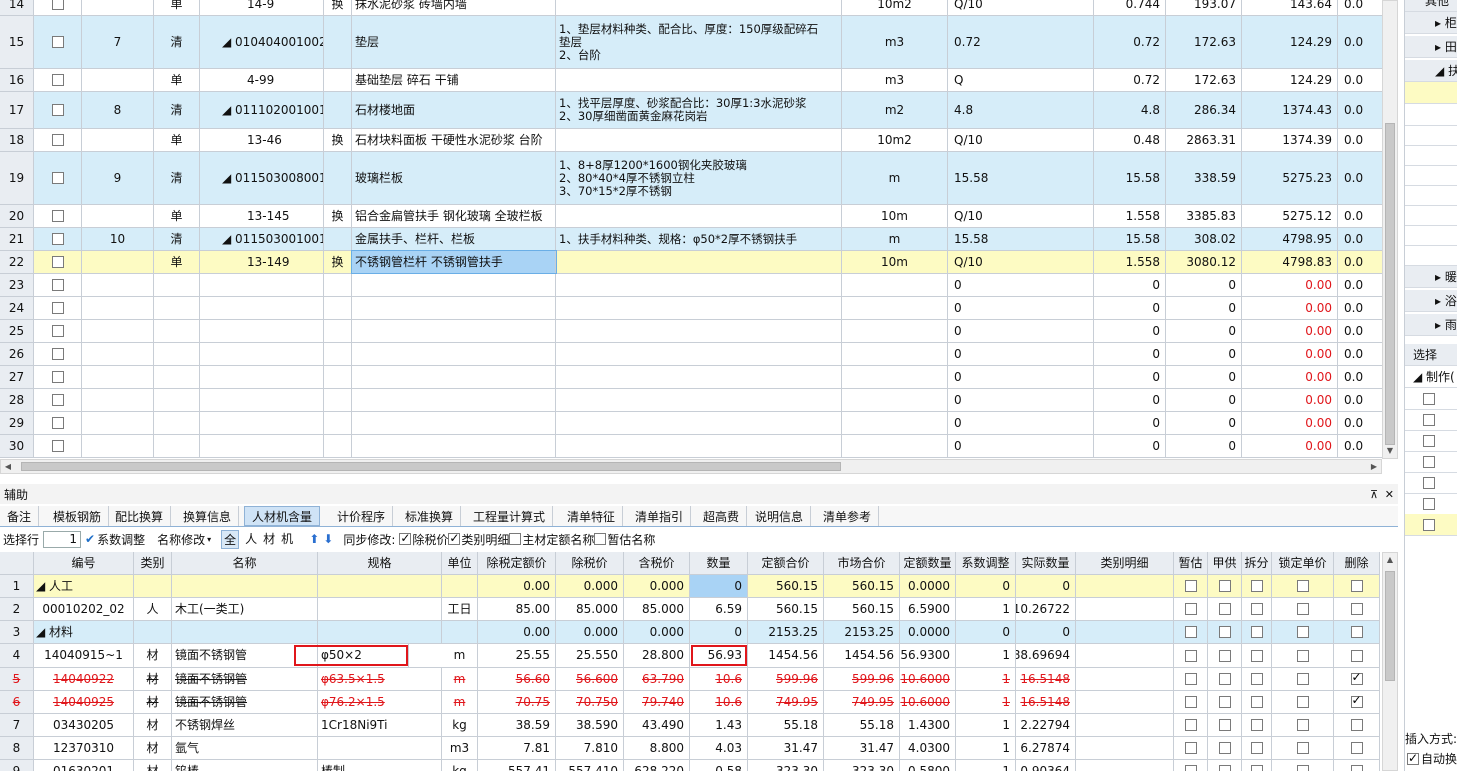 This screenshot has width=1458, height=771. Describe the element at coordinates (780, 516) in the screenshot. I see `tab-12: 说明信息` at that location.